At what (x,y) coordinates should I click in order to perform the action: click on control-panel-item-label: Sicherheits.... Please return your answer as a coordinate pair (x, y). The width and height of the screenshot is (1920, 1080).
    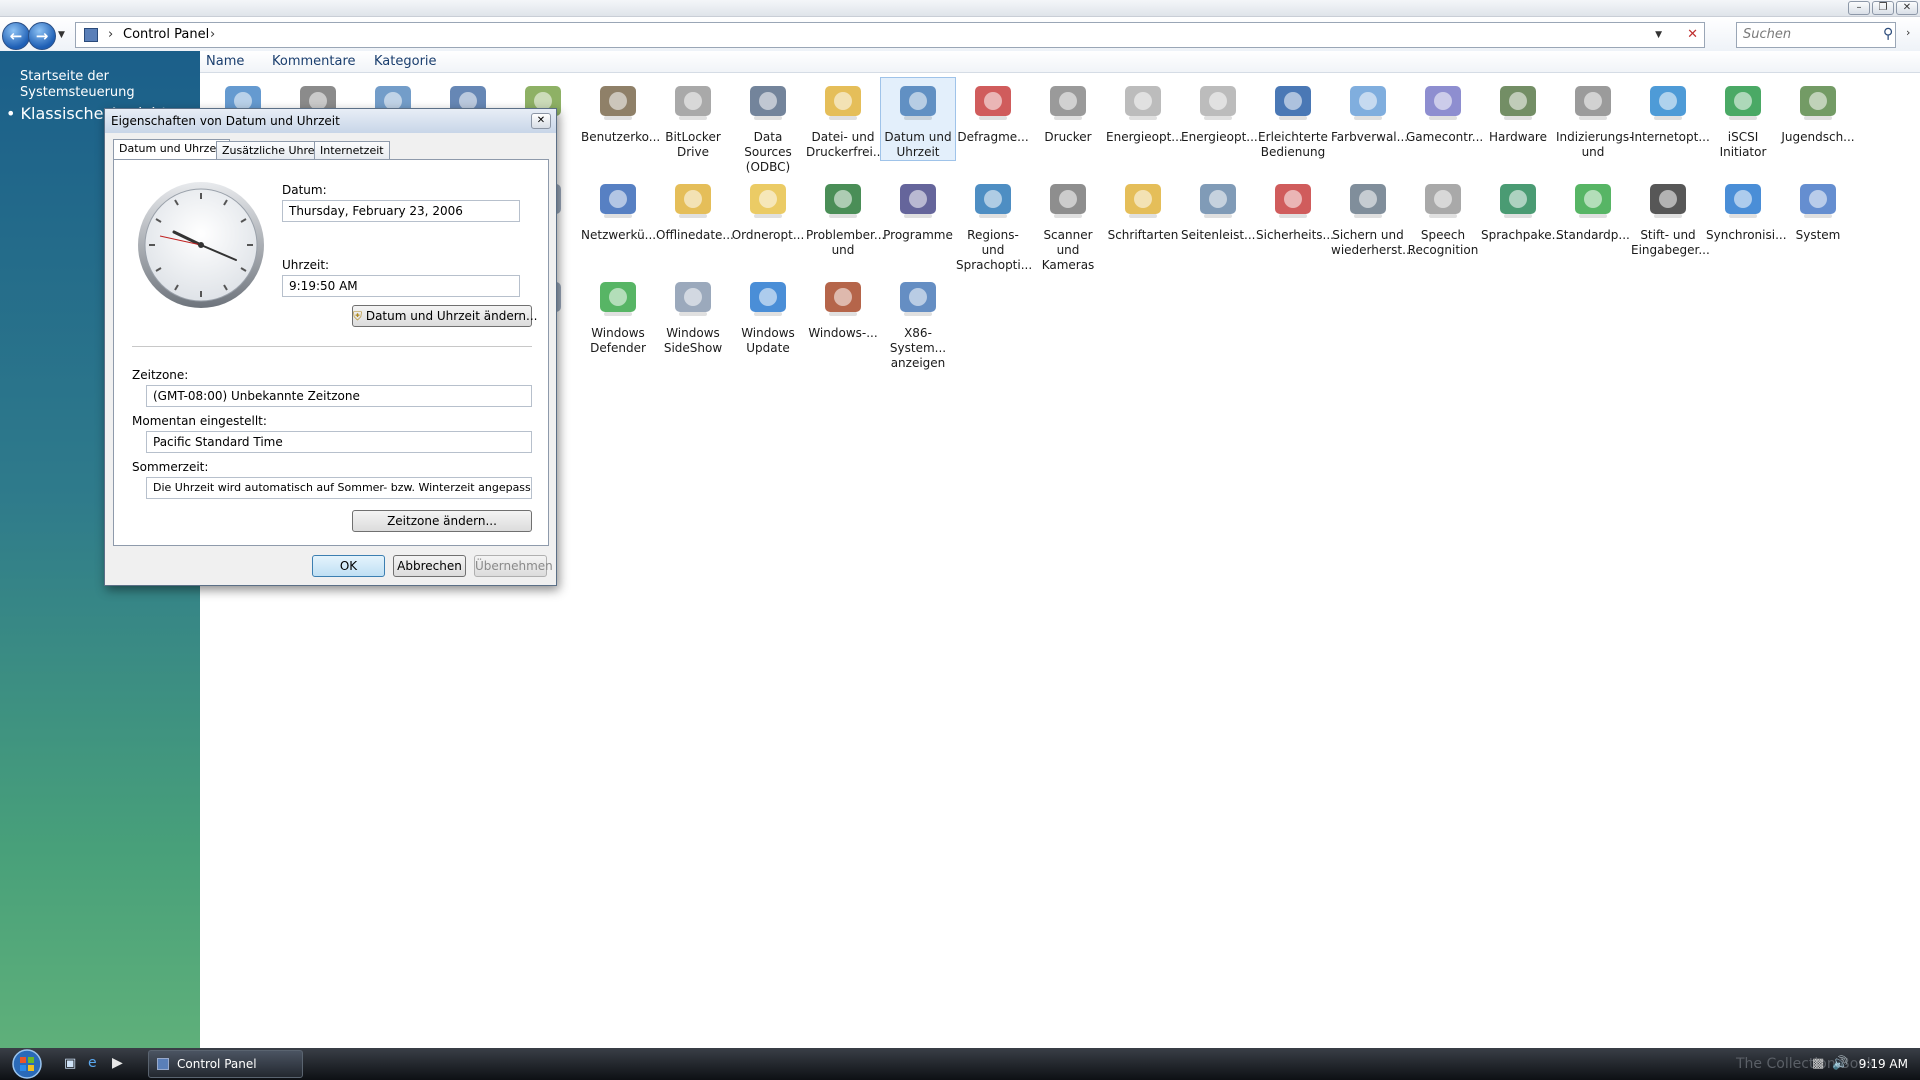
    Looking at the image, I should click on (1295, 235).